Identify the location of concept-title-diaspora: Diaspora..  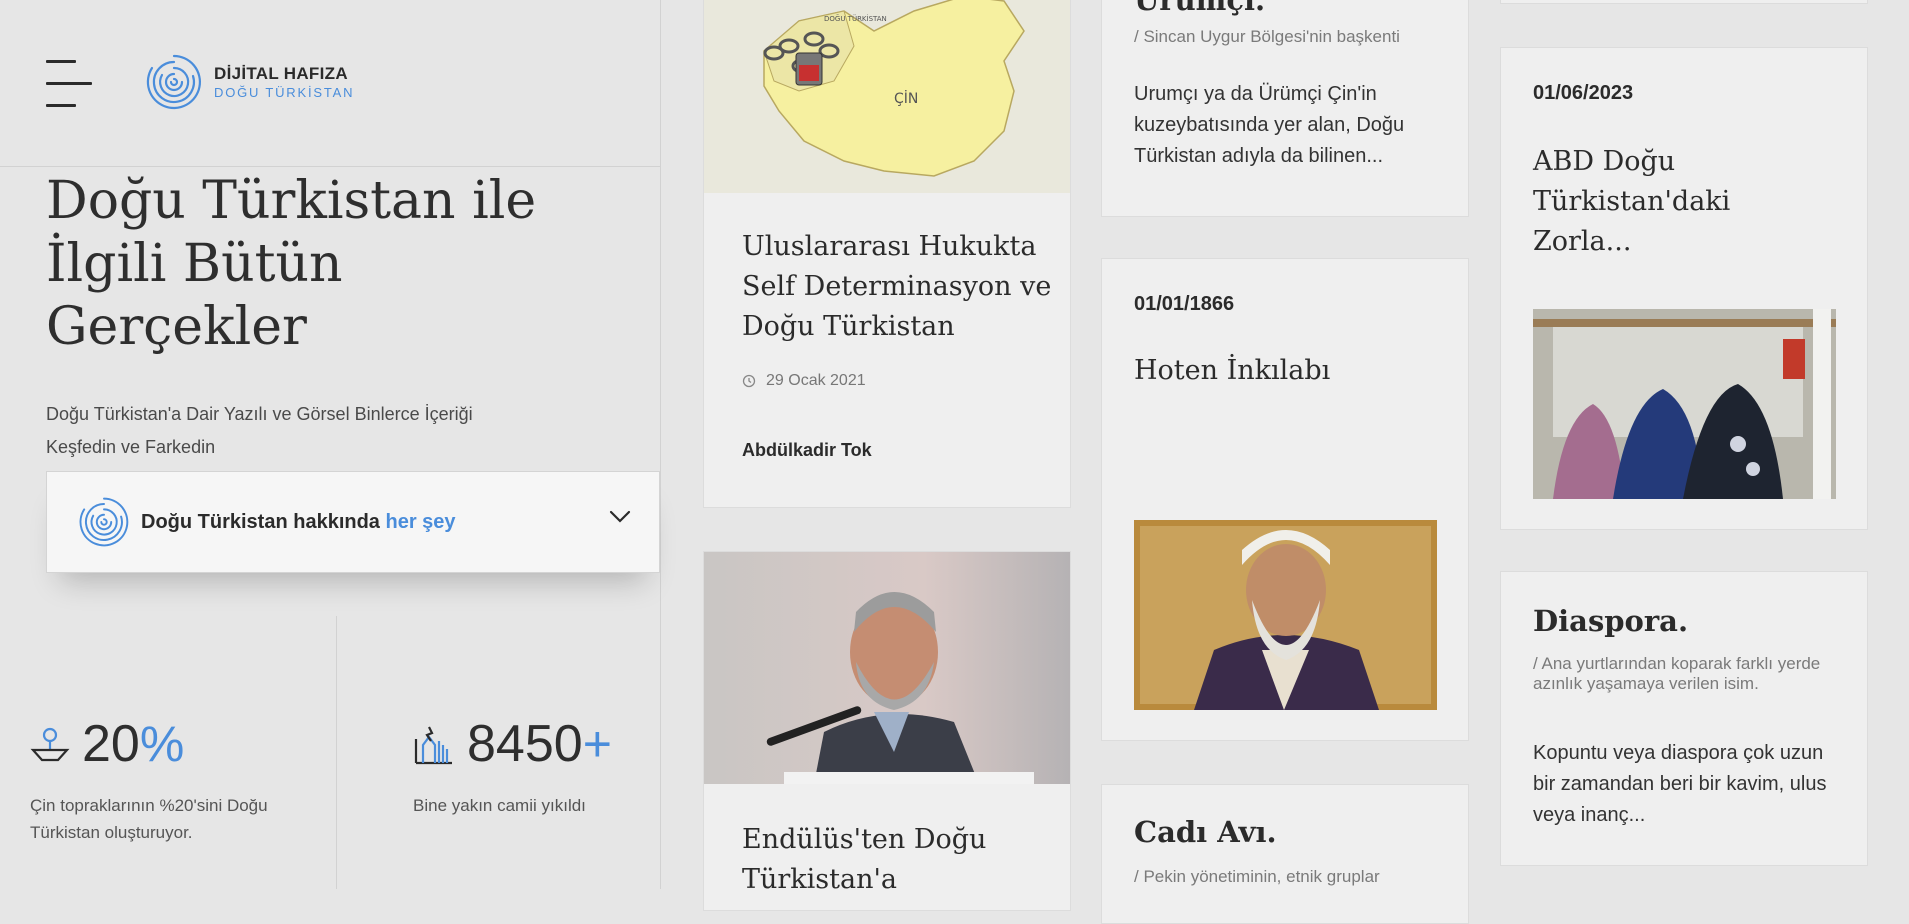
(1610, 621).